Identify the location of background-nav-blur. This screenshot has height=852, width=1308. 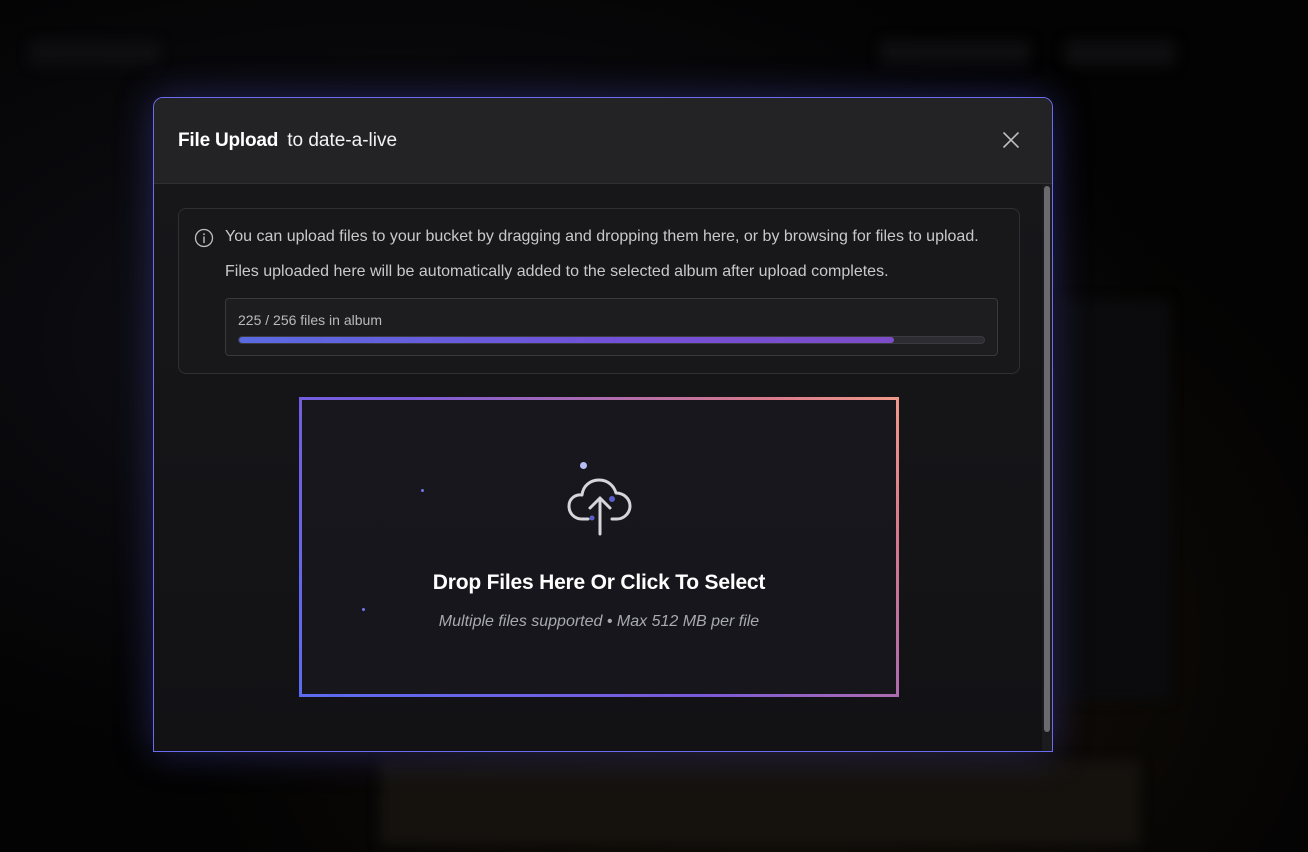
(955, 53).